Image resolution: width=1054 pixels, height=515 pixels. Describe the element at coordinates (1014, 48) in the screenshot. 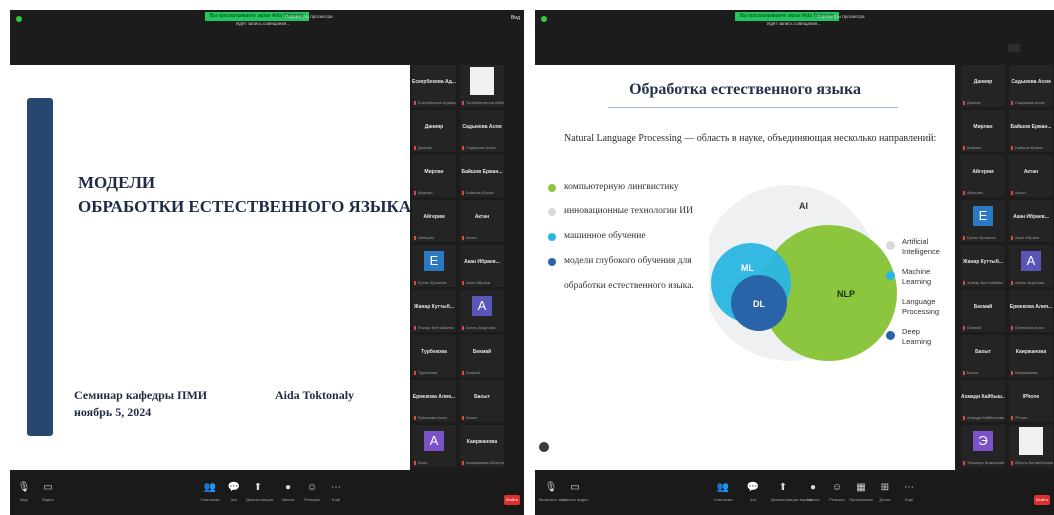

I see `gallery-toggle-icon` at that location.